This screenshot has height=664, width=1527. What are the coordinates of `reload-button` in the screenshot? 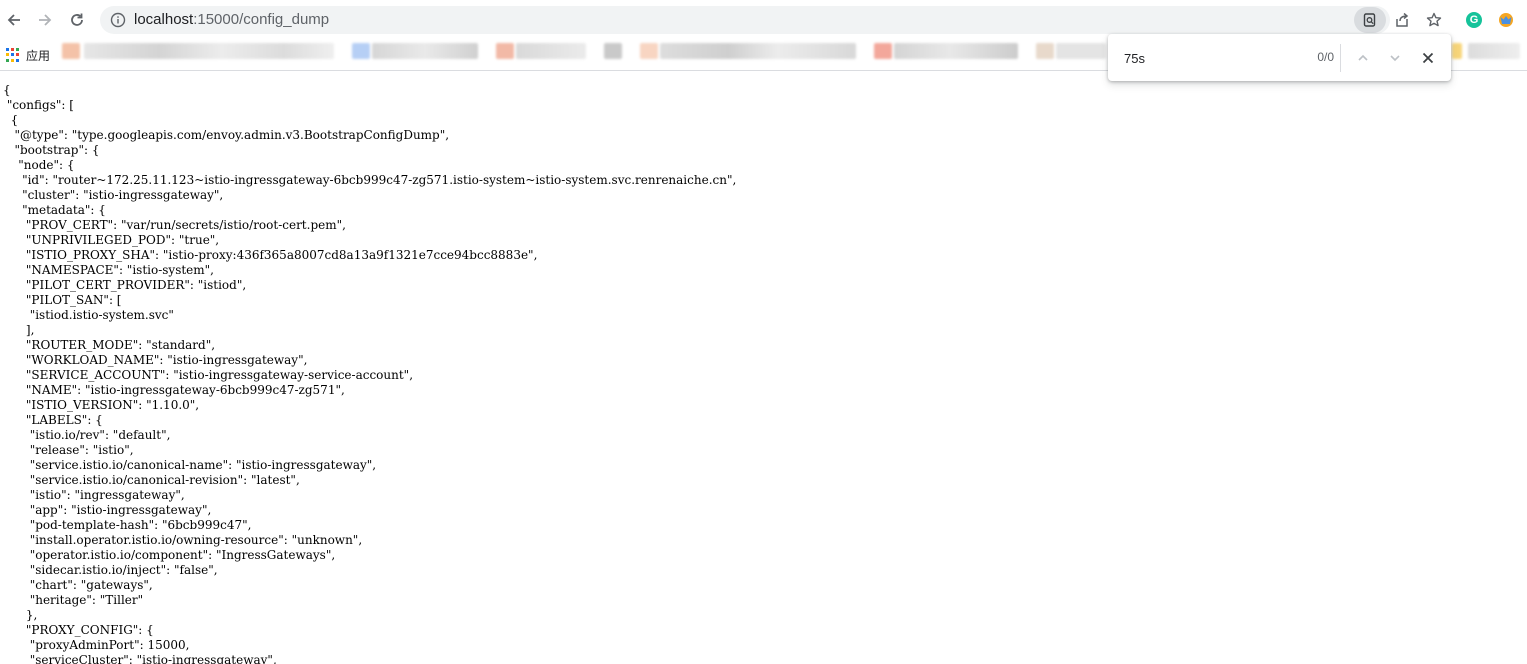 It's located at (77, 20).